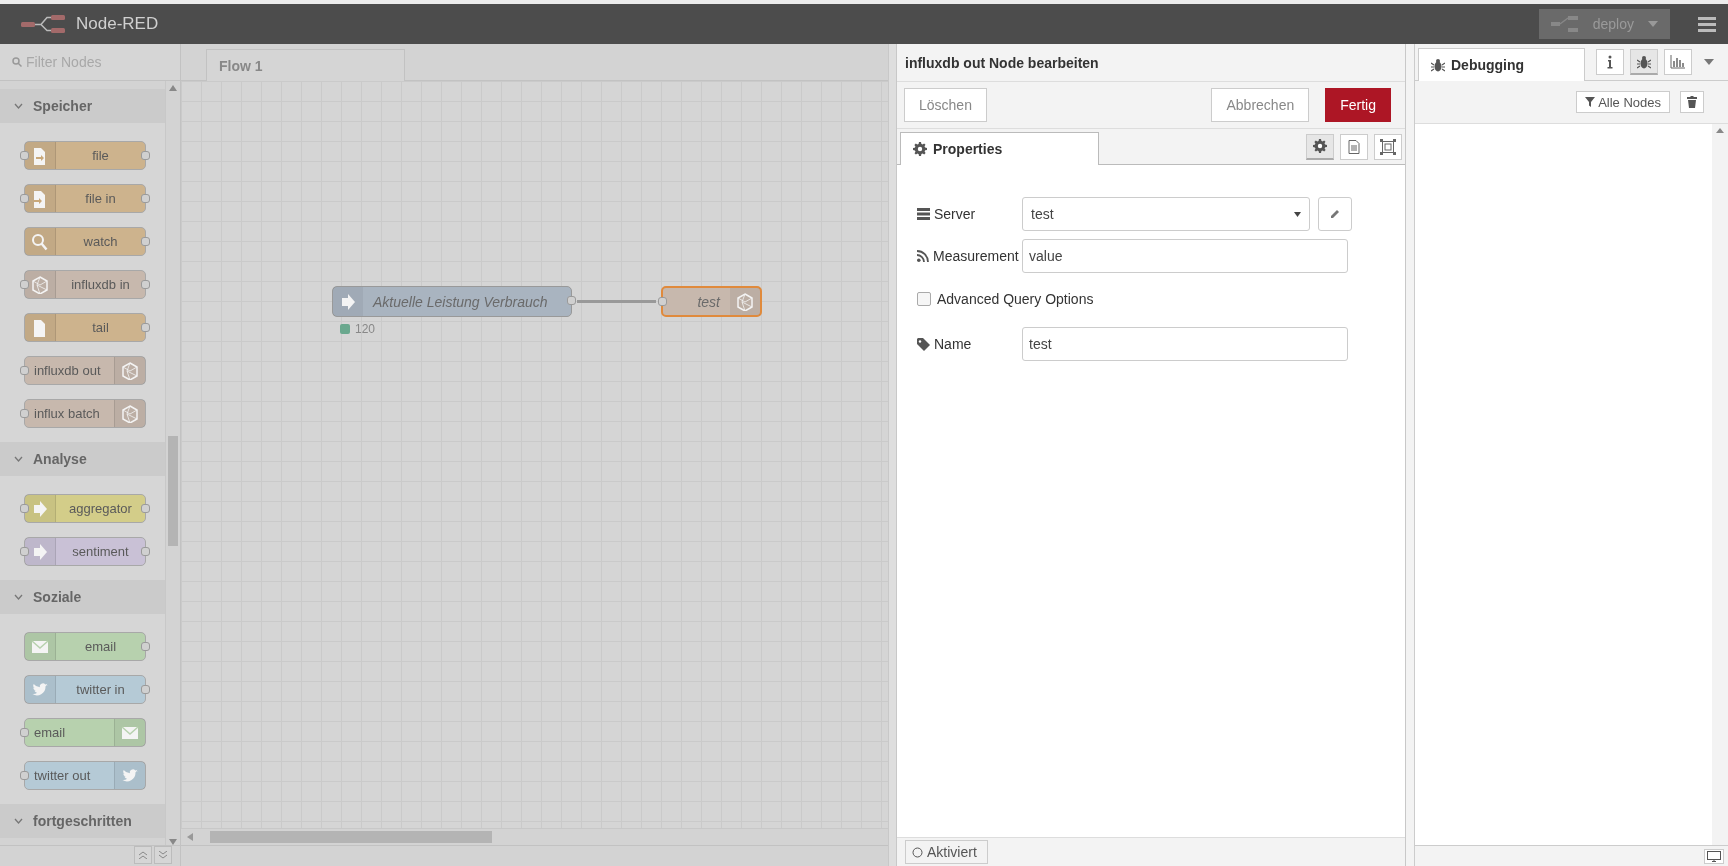 The width and height of the screenshot is (1728, 866). Describe the element at coordinates (82, 821) in the screenshot. I see `category-header: fortgeschritten` at that location.